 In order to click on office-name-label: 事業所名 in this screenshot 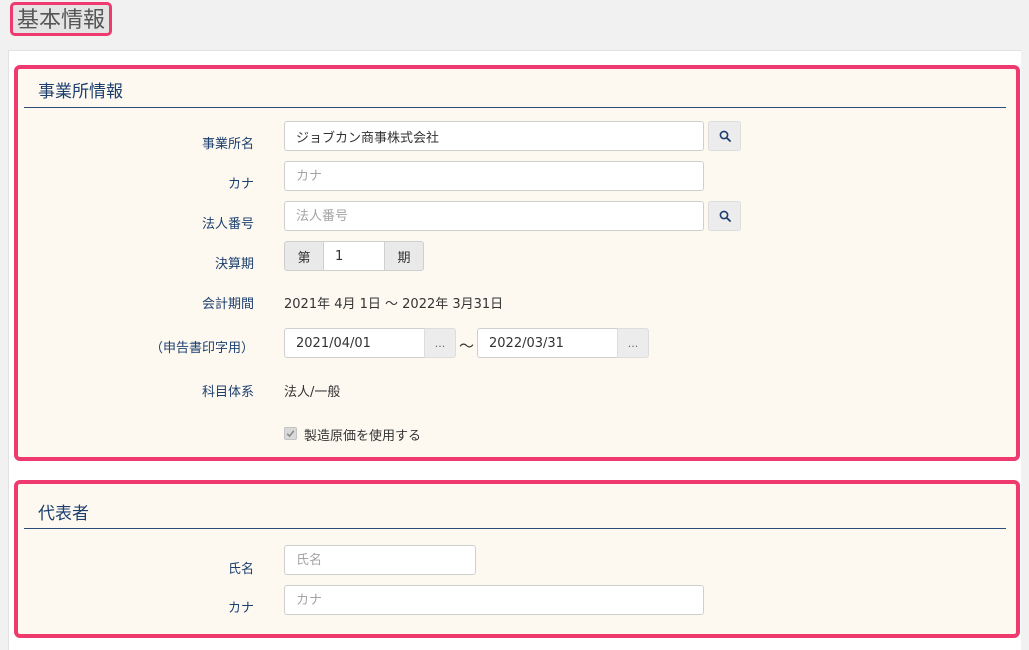, I will do `click(227, 144)`.